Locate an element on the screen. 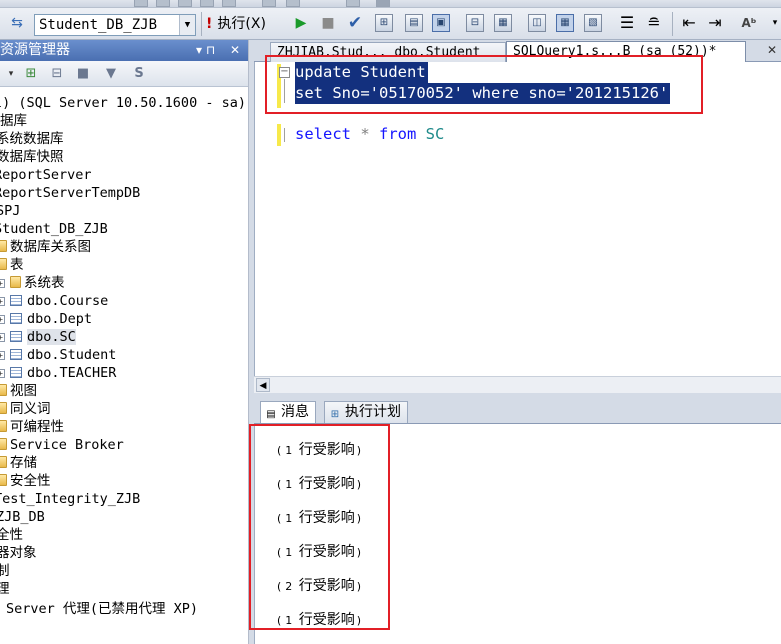 This screenshot has height=644, width=781. object-explorer-title: 资源管理器 is located at coordinates (35, 50).